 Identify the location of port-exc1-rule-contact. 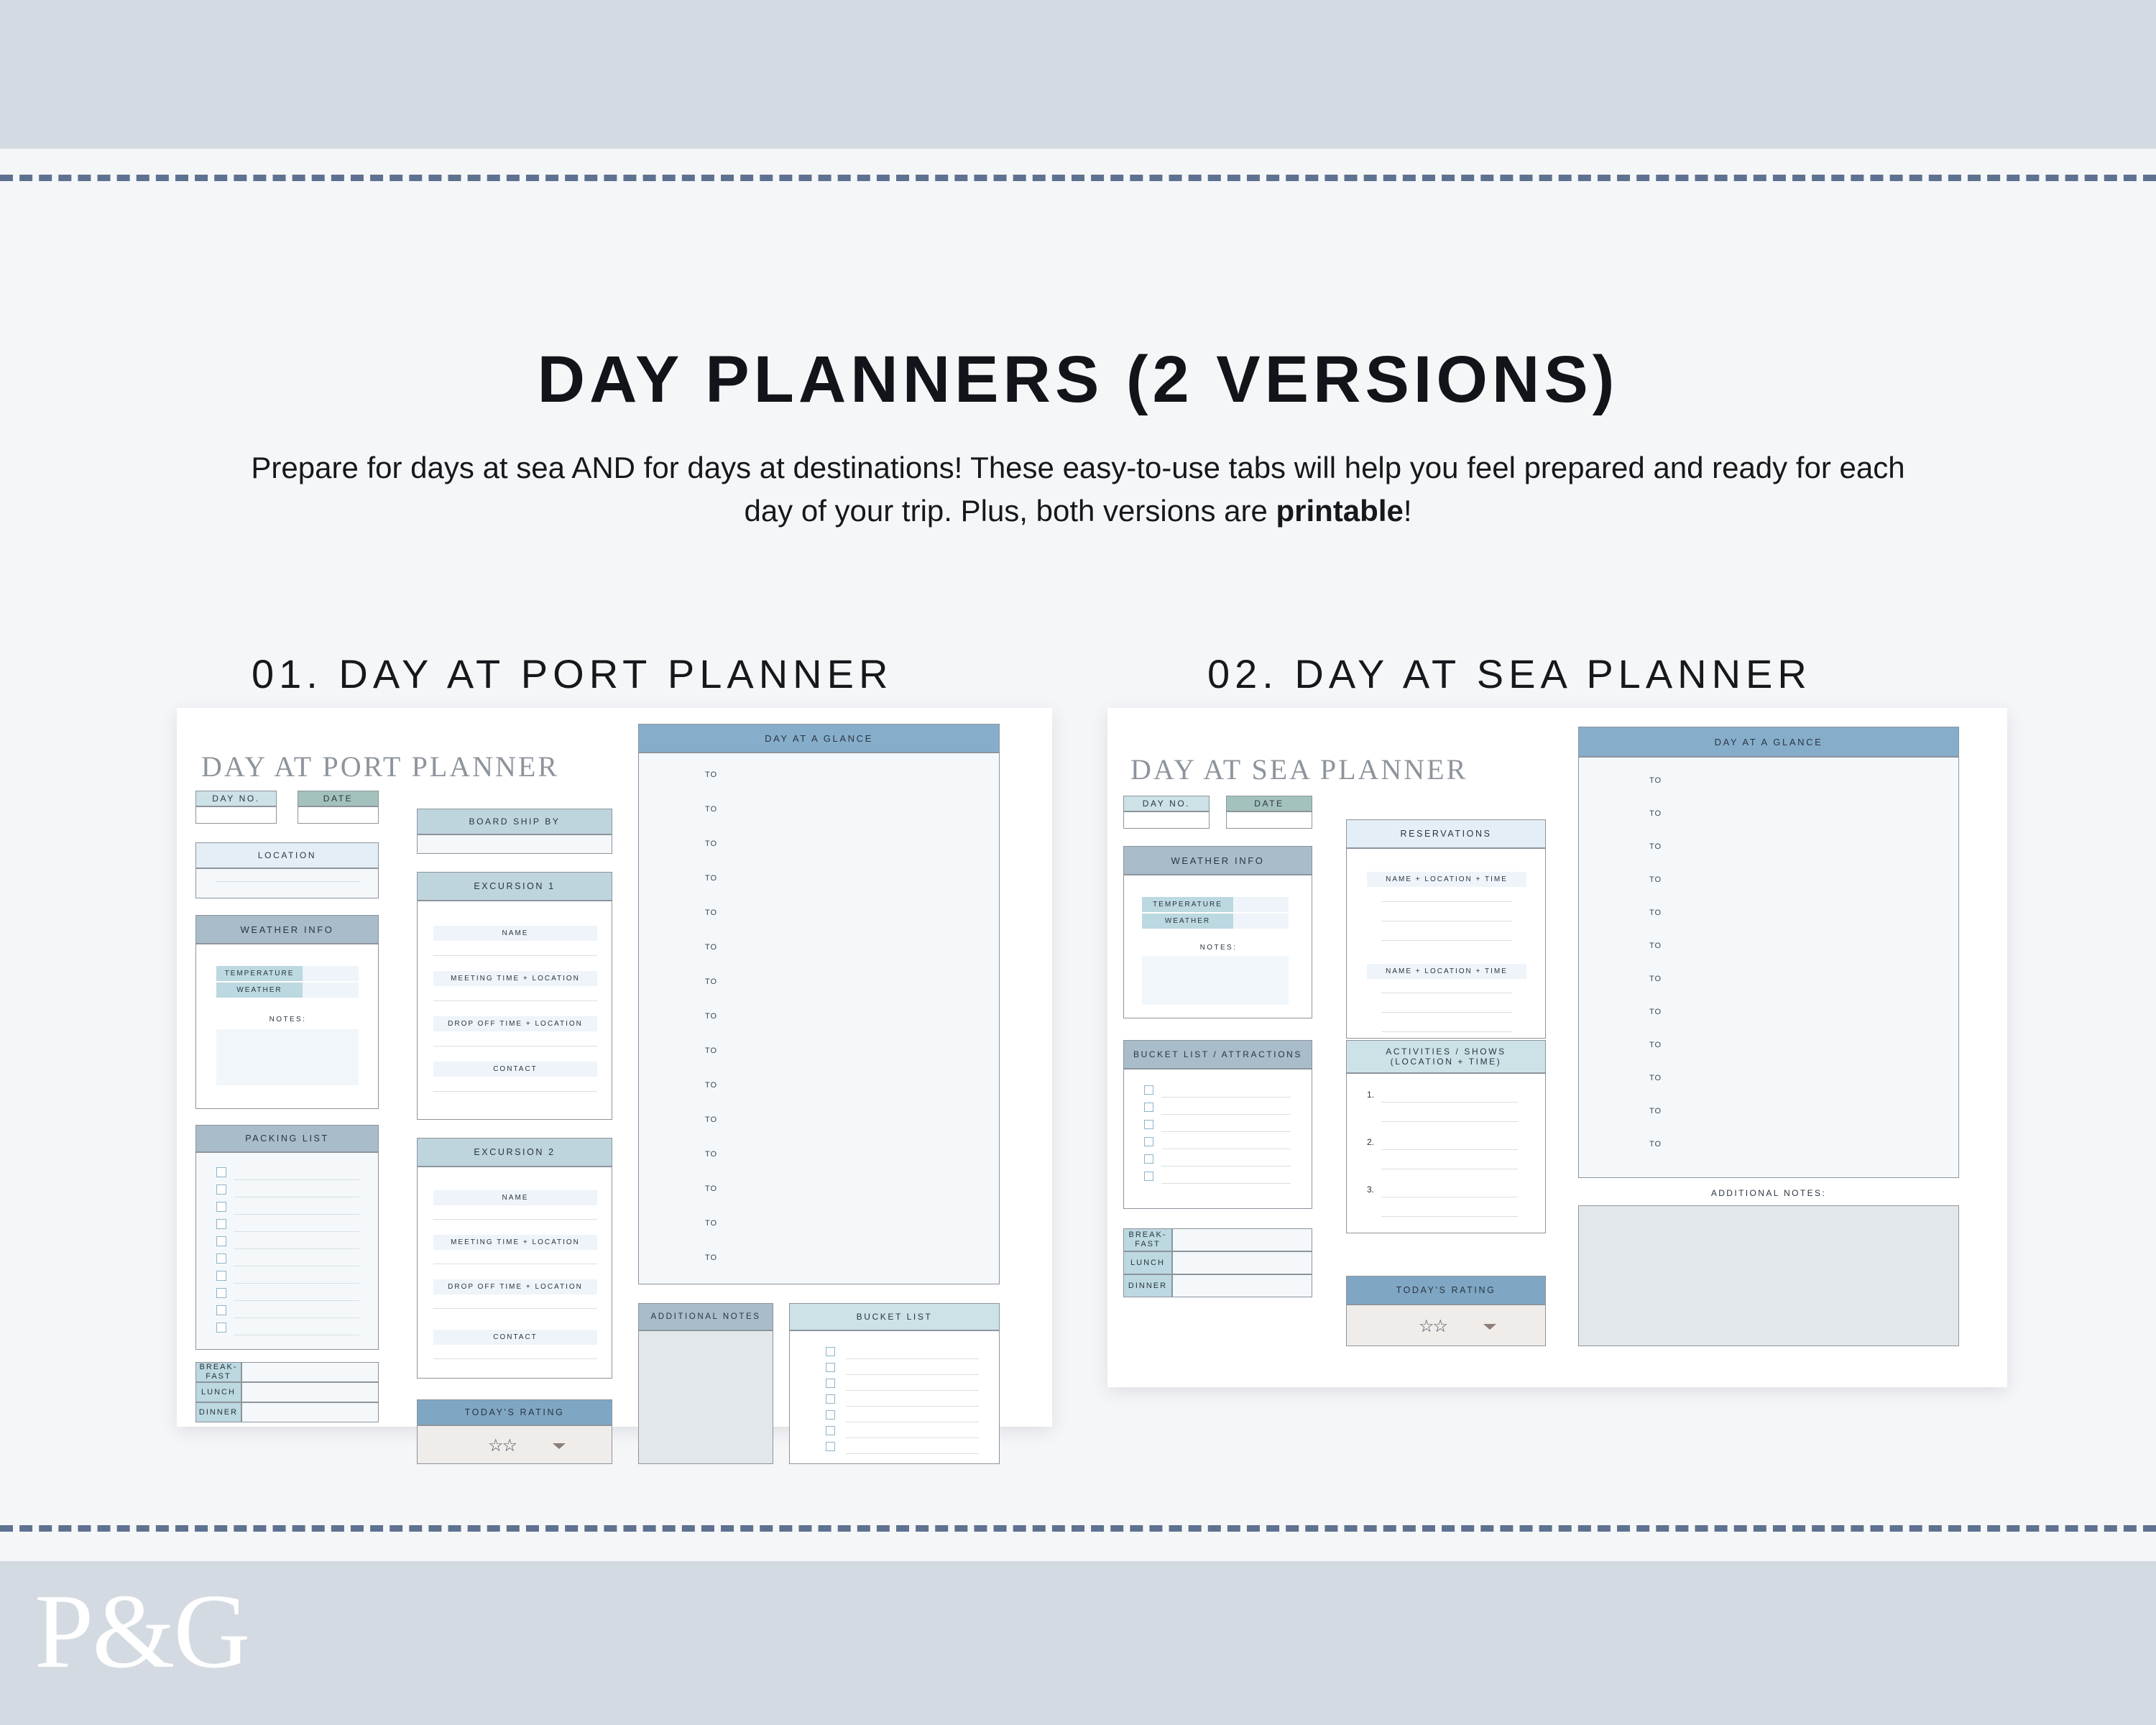
(515, 1091).